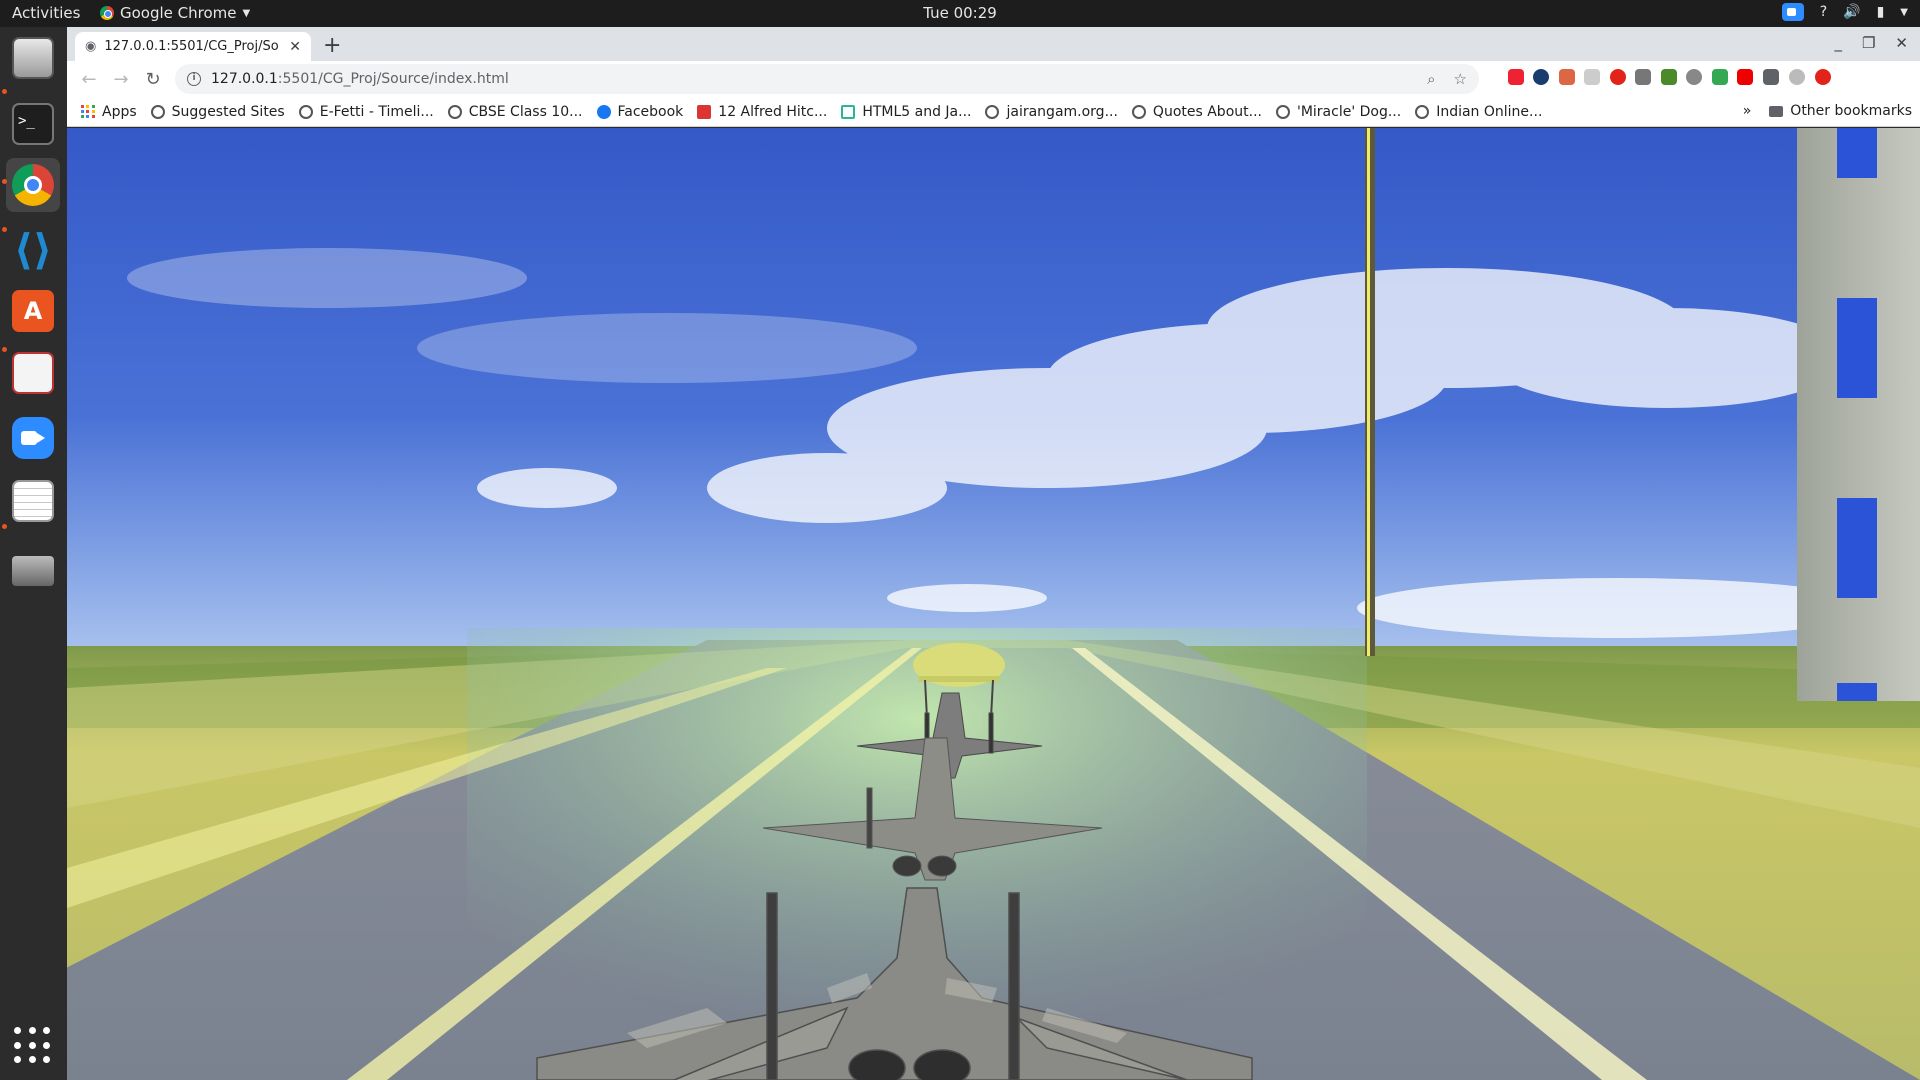  Describe the element at coordinates (194, 79) in the screenshot. I see `info-icon: i` at that location.